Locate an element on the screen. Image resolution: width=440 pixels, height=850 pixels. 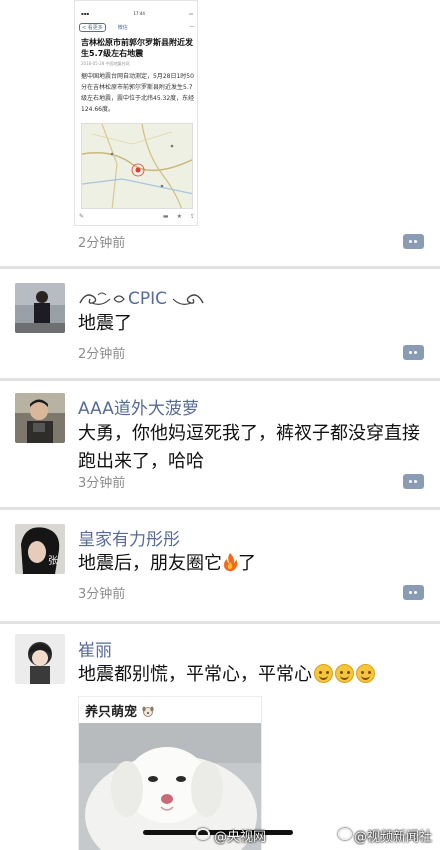
avatar-image: 张 is located at coordinates (40, 549).